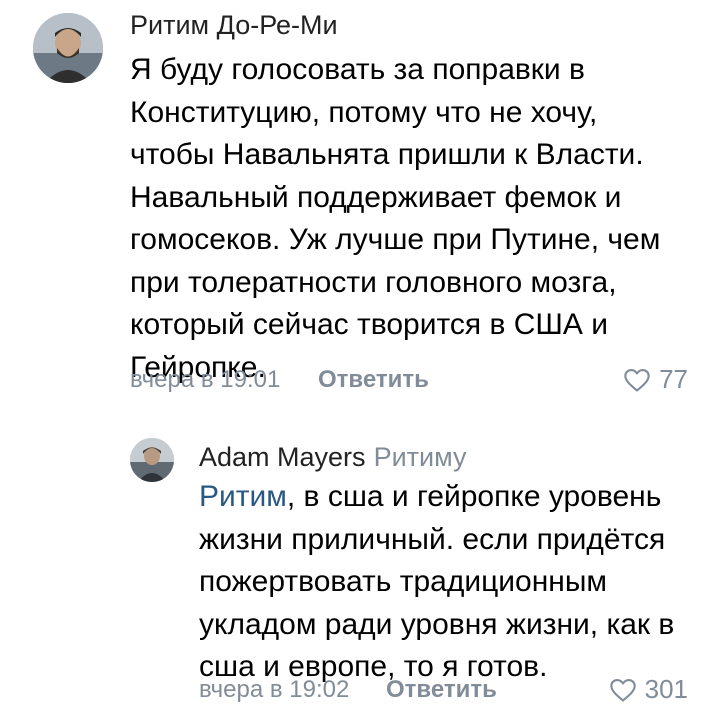  I want to click on reply-like-count: 301, so click(666, 689).